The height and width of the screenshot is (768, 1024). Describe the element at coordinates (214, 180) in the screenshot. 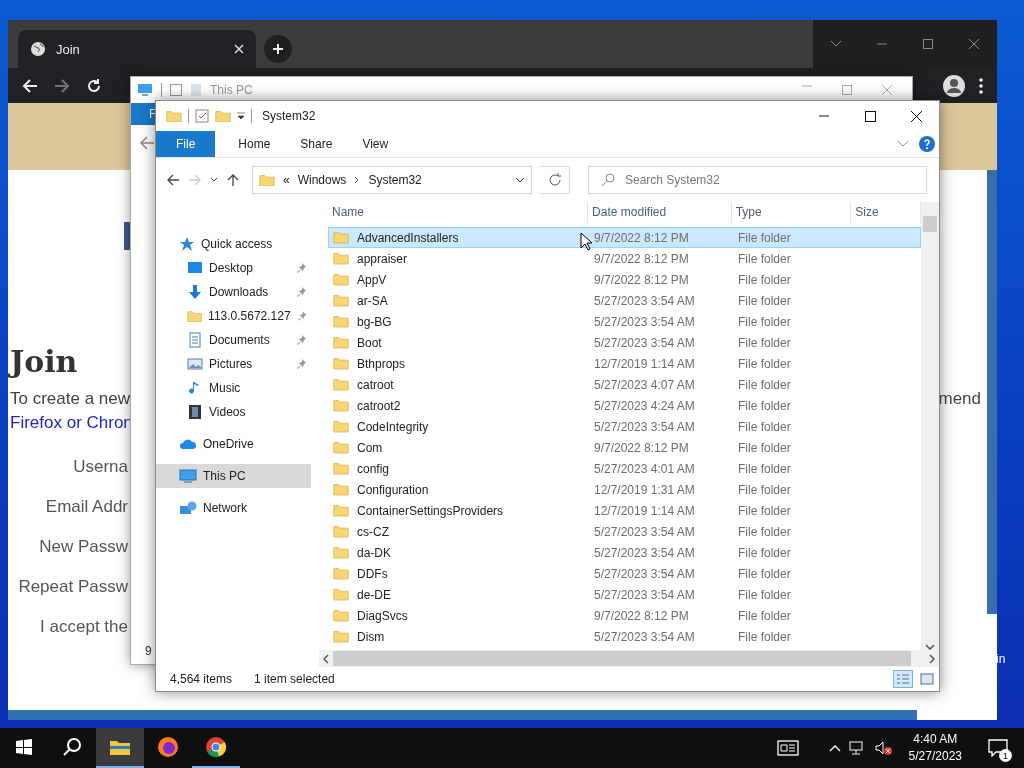

I see `recent-button` at that location.